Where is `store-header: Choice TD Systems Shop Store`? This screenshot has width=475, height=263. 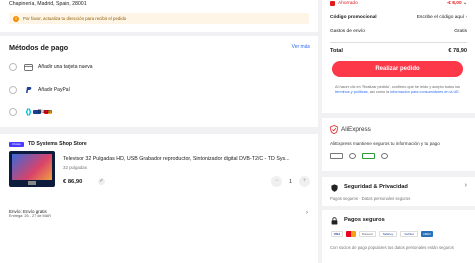 store-header: Choice TD Systems Shop Store is located at coordinates (48, 144).